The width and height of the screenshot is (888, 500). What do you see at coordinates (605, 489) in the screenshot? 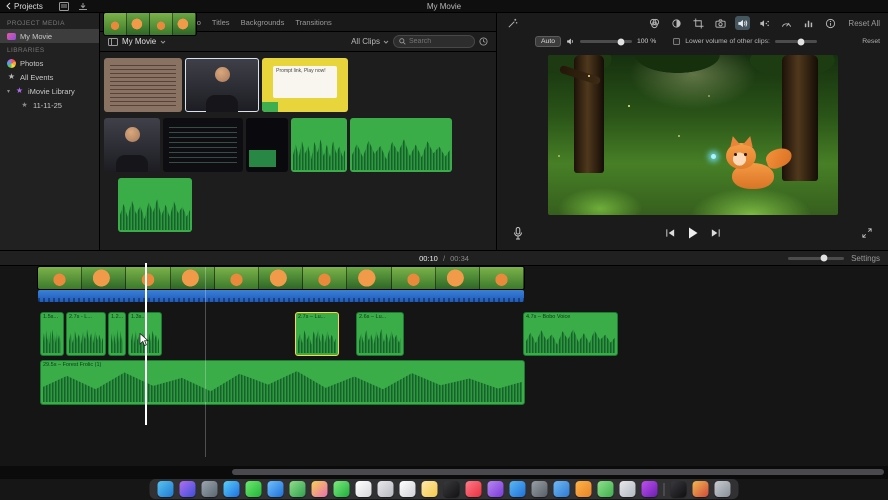
I see `numbers-dock-icon` at bounding box center [605, 489].